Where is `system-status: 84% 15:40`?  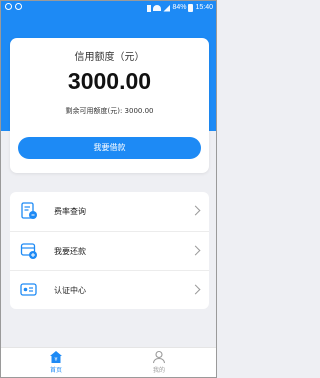 system-status: 84% 15:40 is located at coordinates (180, 8).